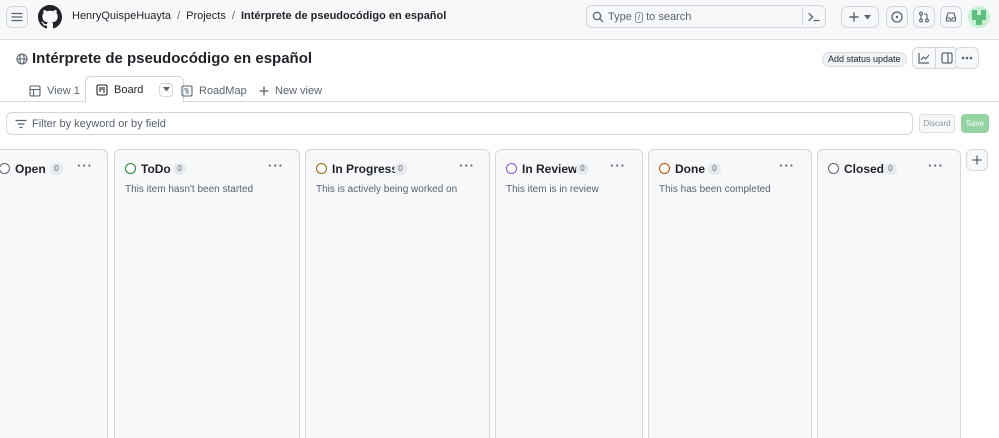  Describe the element at coordinates (223, 91) in the screenshot. I see `tab-label: RoadMap` at that location.